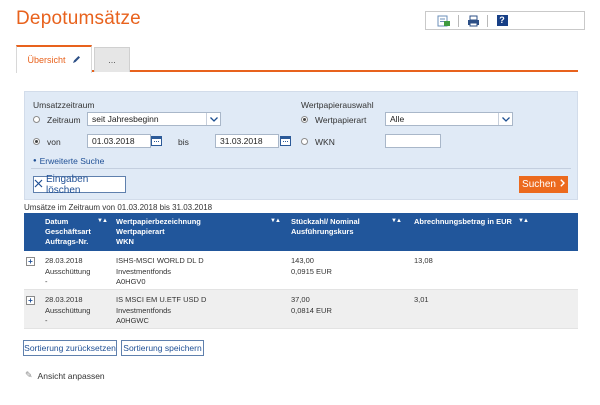 This screenshot has height=405, width=600. Describe the element at coordinates (302, 260) in the screenshot. I see `stueck-value: 143,00` at that location.